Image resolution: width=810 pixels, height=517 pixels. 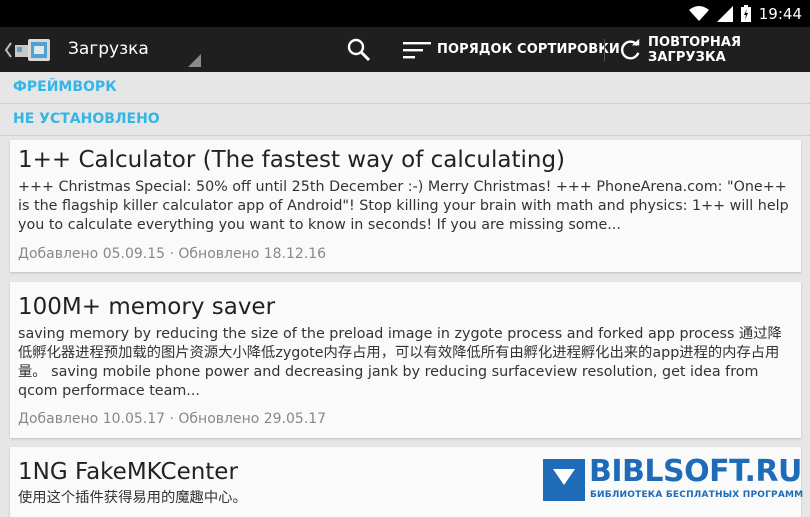 I want to click on watermark-text: BIBLSOFT.RU, so click(x=695, y=471).